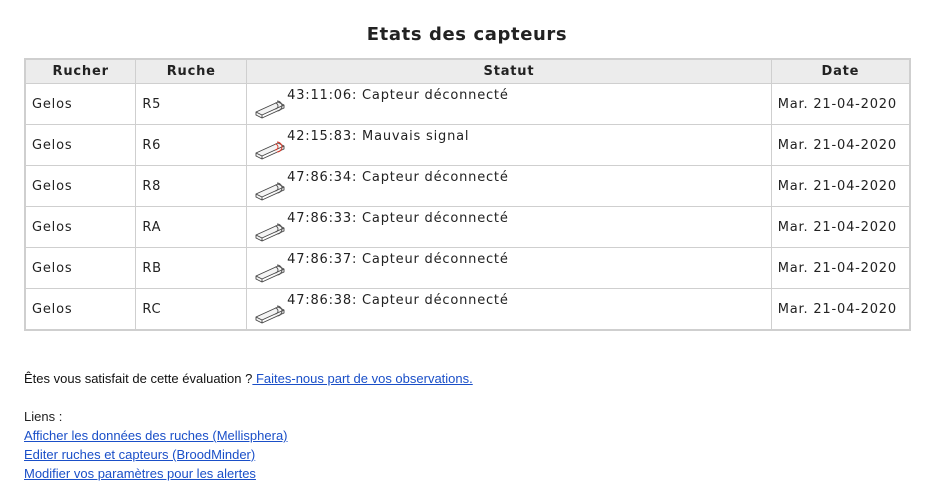 The image size is (930, 493). What do you see at coordinates (398, 177) in the screenshot?
I see `status-text: 47:86:34: Capteur déconnecté` at bounding box center [398, 177].